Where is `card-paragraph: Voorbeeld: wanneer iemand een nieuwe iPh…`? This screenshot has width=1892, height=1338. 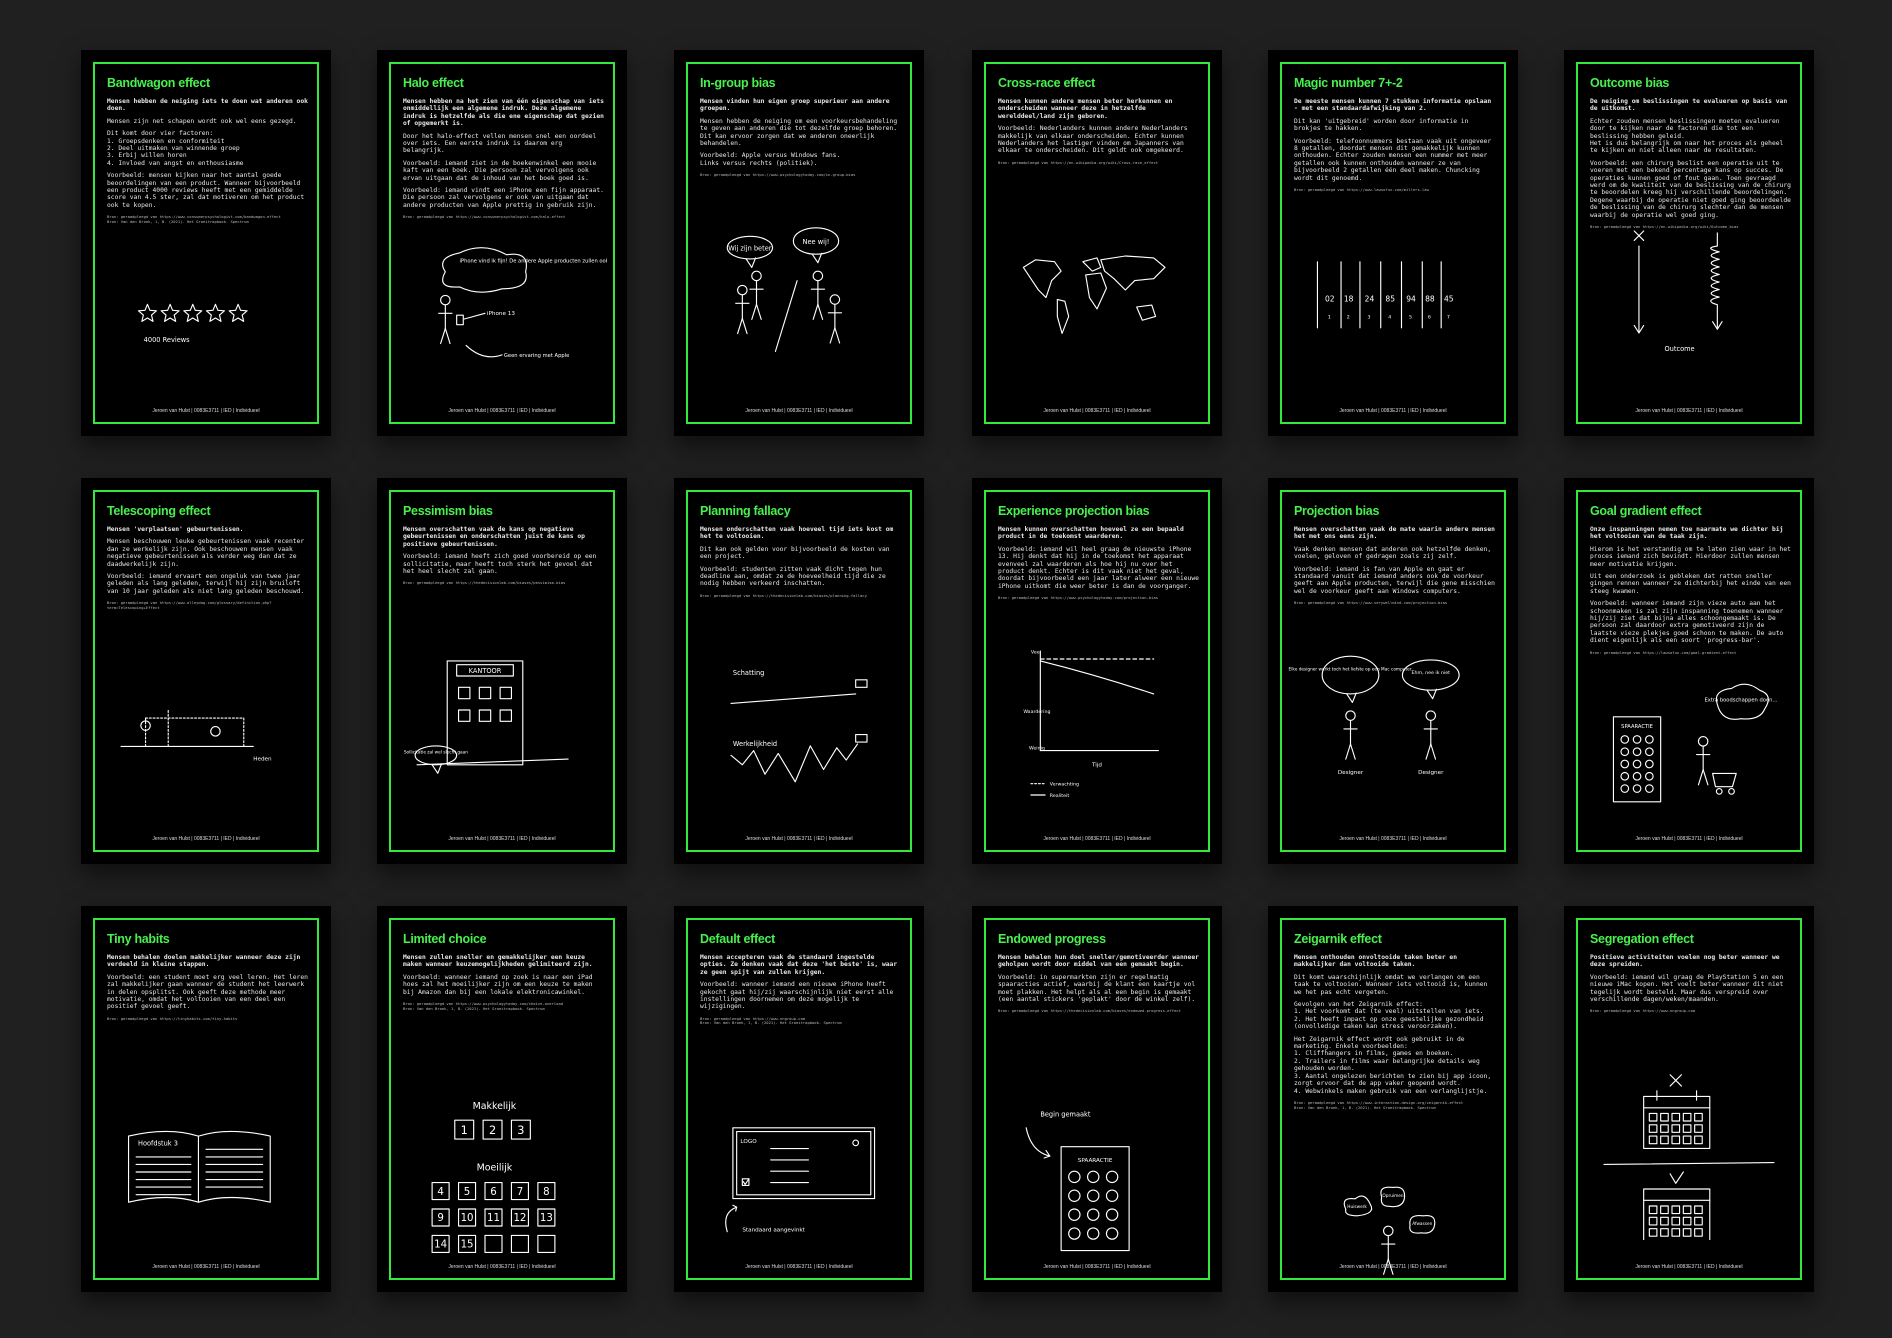
card-paragraph: Voorbeeld: wanneer iemand een nieuwe iPh… is located at coordinates (797, 996).